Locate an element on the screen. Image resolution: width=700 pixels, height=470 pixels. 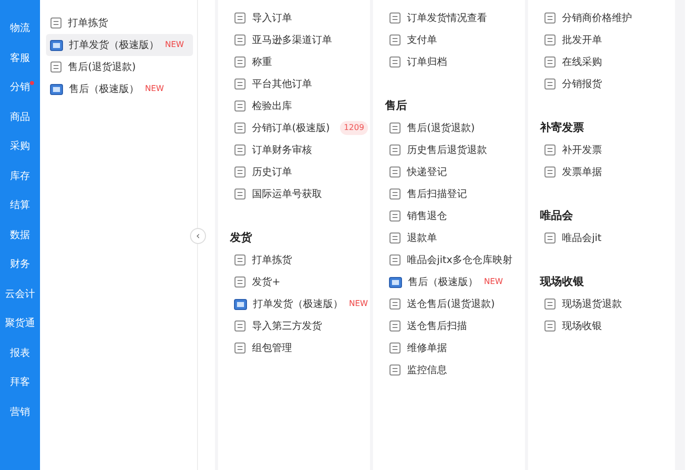
menu-item-label: 现场退货退款 is located at coordinates (592, 305).